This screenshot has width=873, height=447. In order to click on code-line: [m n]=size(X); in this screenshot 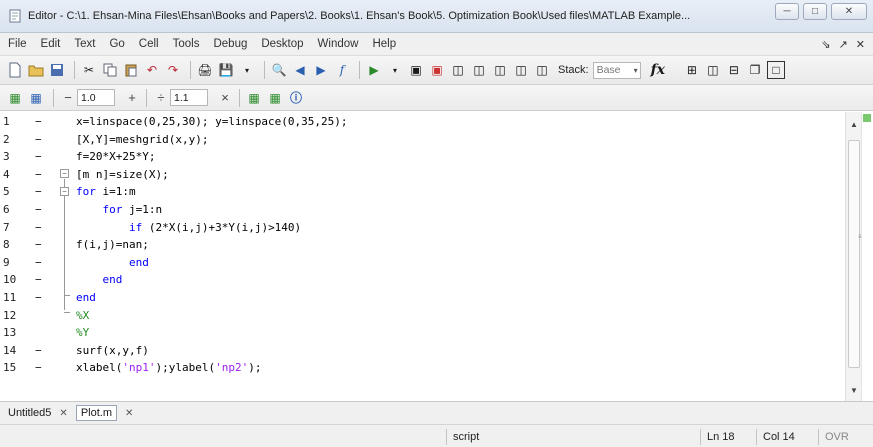, I will do `click(474, 174)`.